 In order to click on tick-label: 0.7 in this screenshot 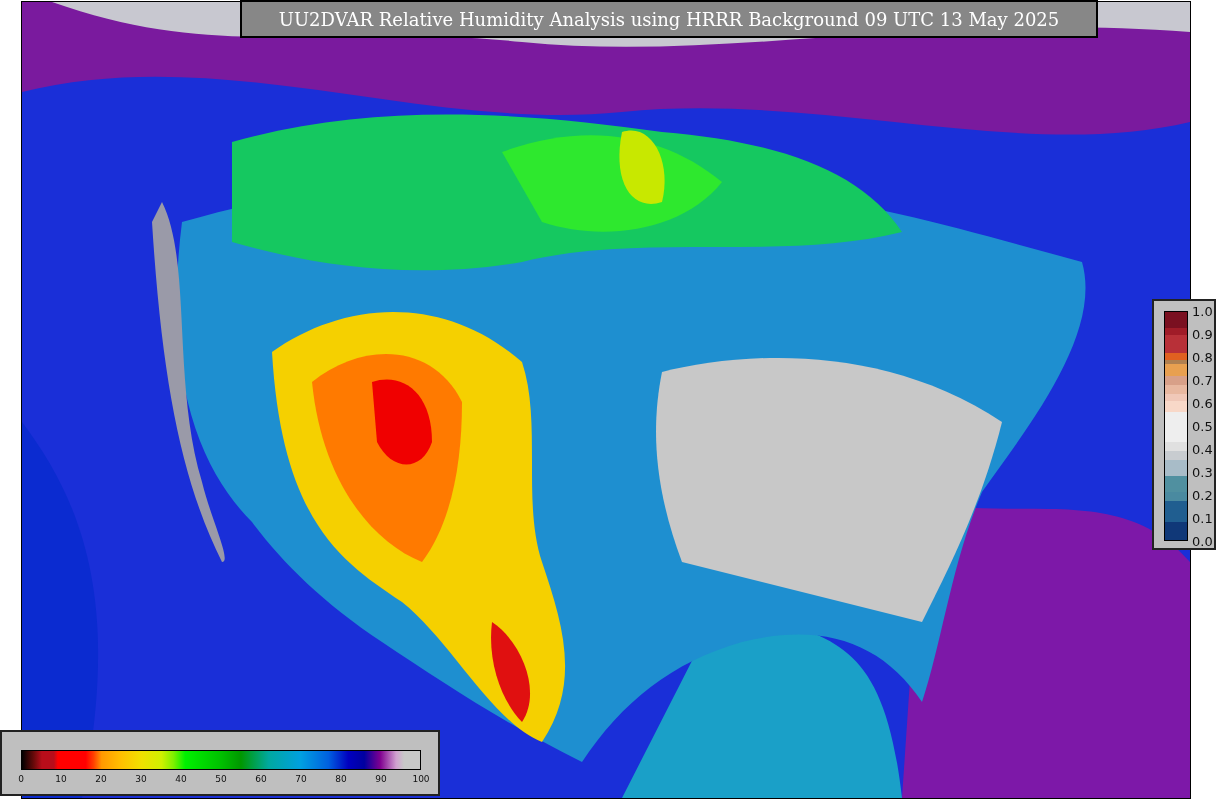, I will do `click(1202, 380)`.